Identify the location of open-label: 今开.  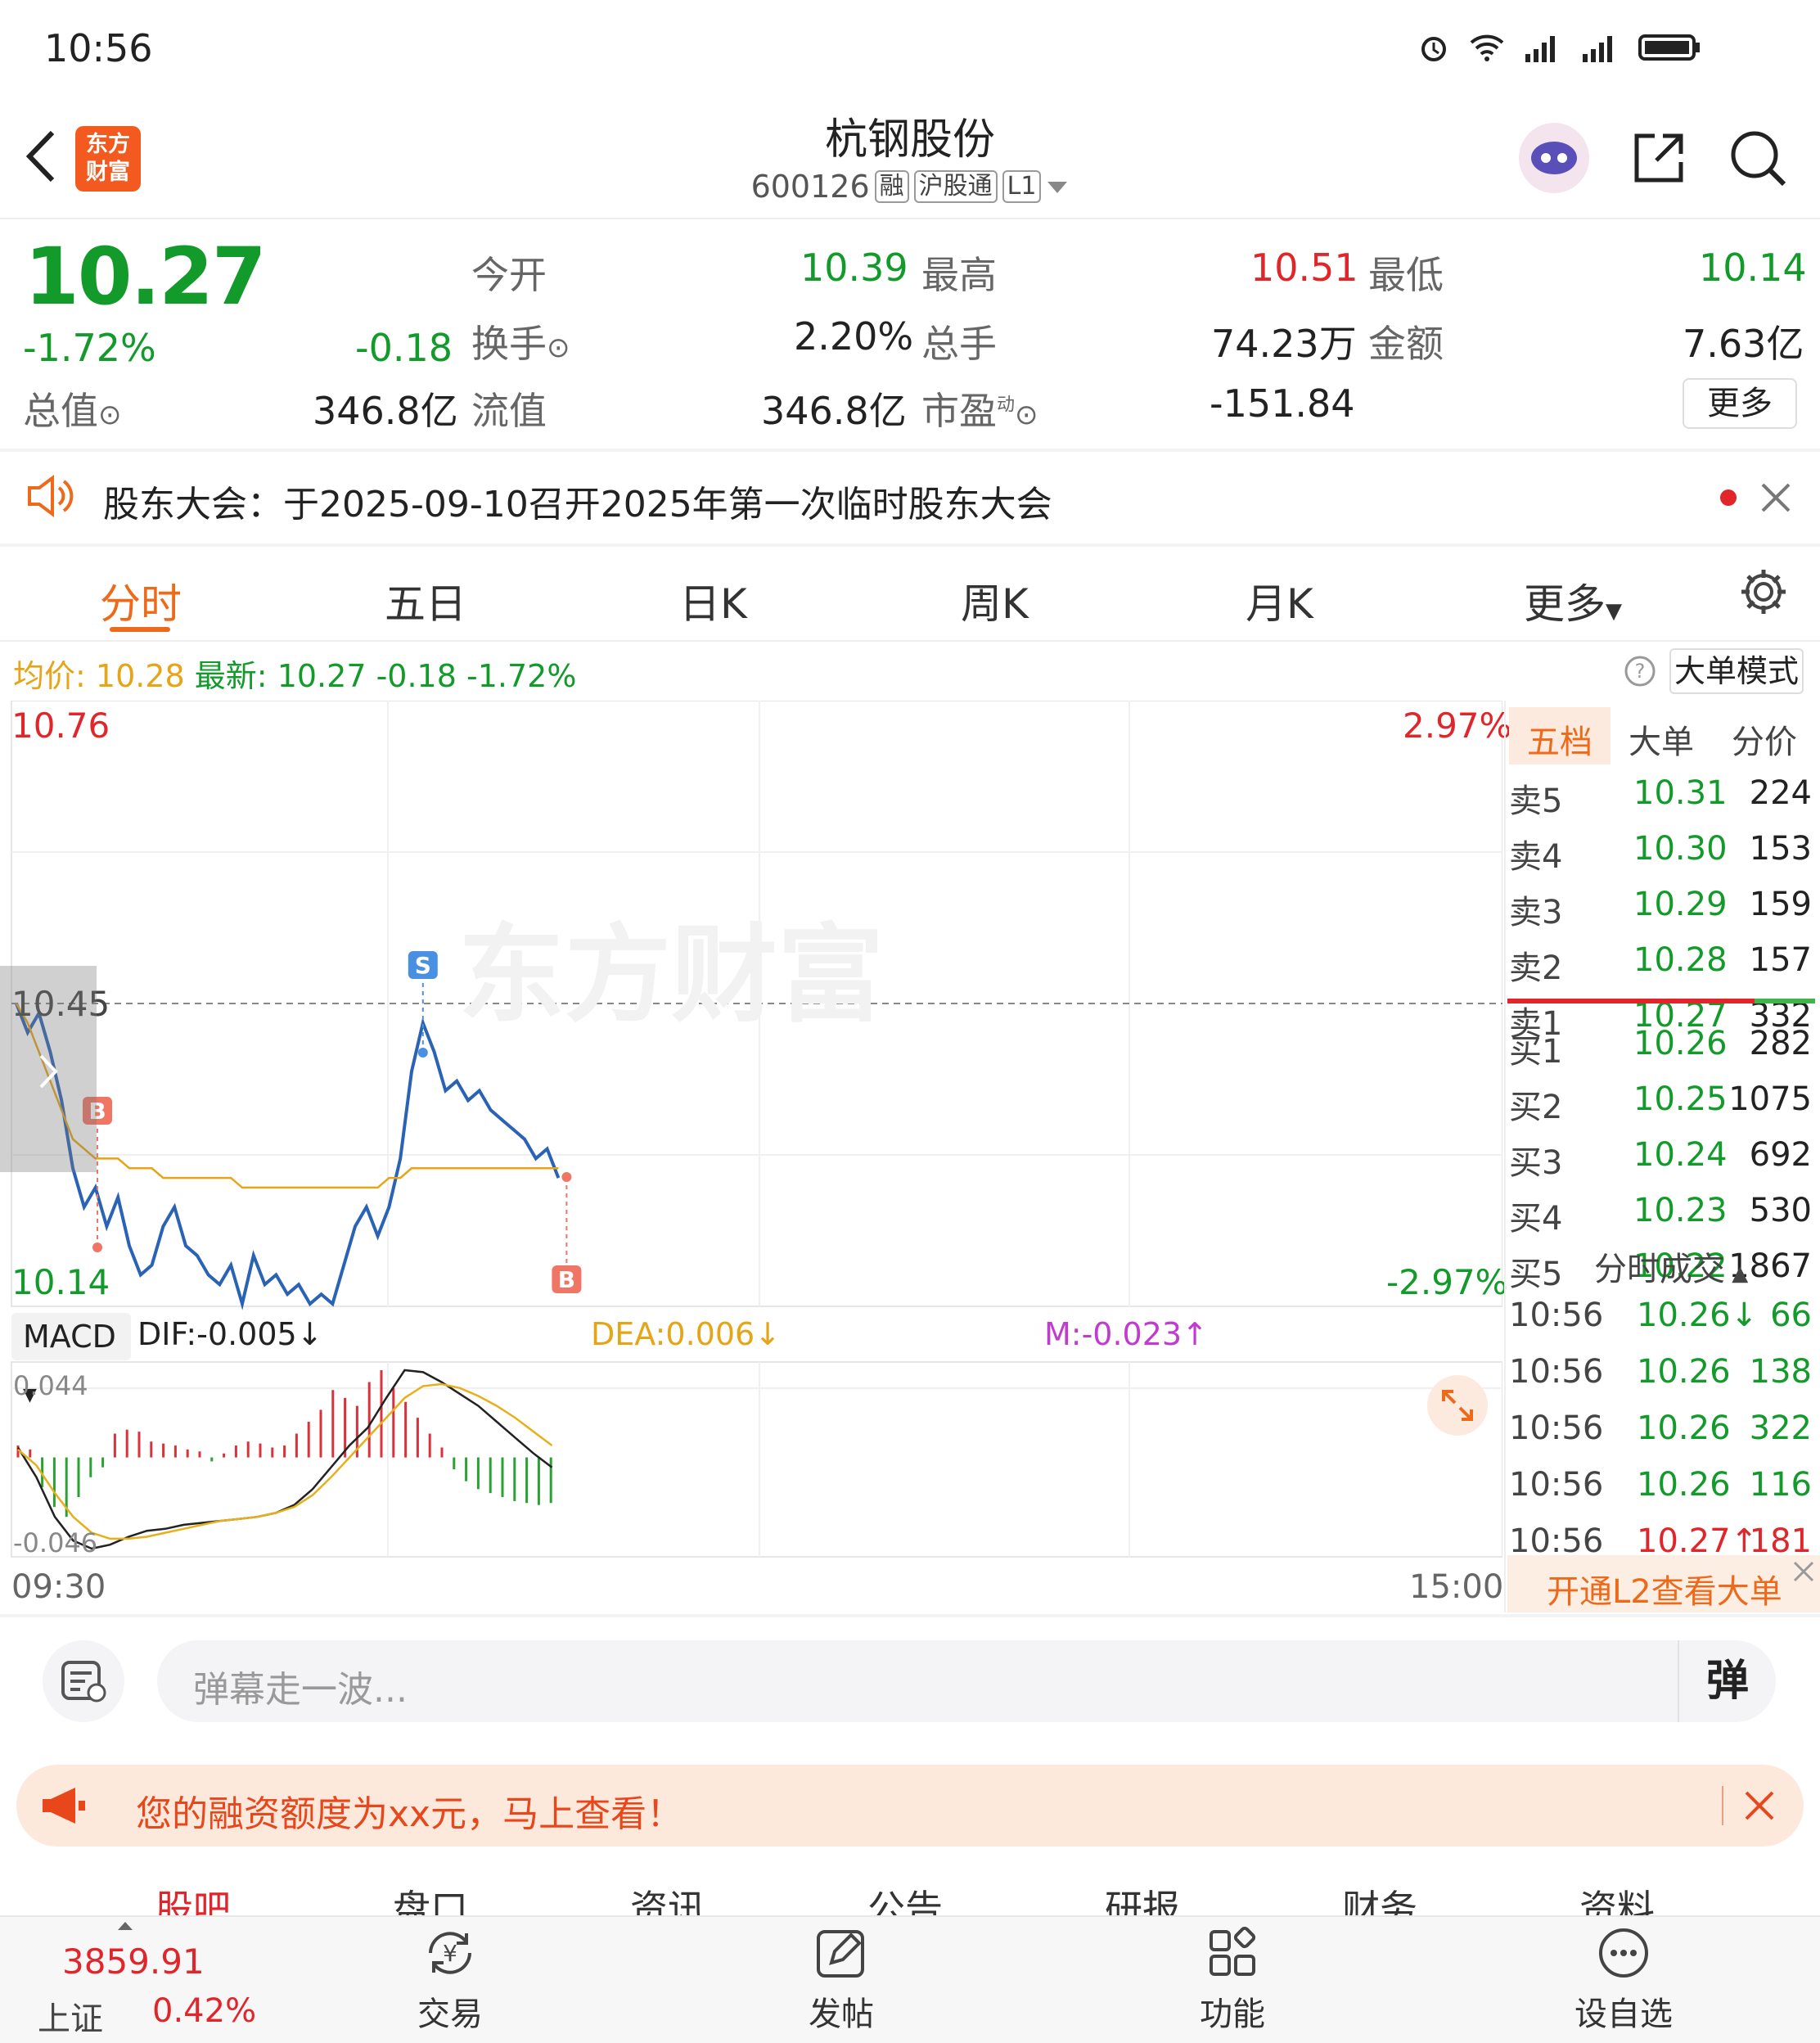
(509, 275).